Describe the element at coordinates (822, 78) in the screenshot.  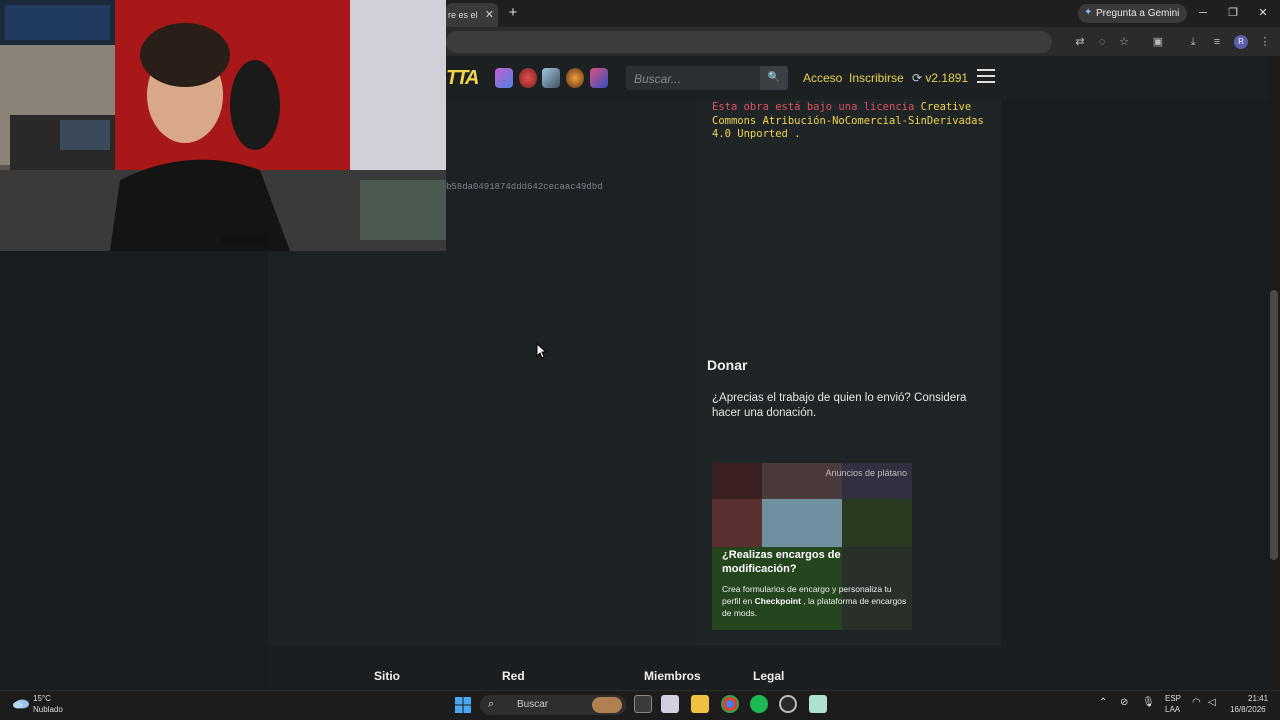
I see `login-link: Acceso` at that location.